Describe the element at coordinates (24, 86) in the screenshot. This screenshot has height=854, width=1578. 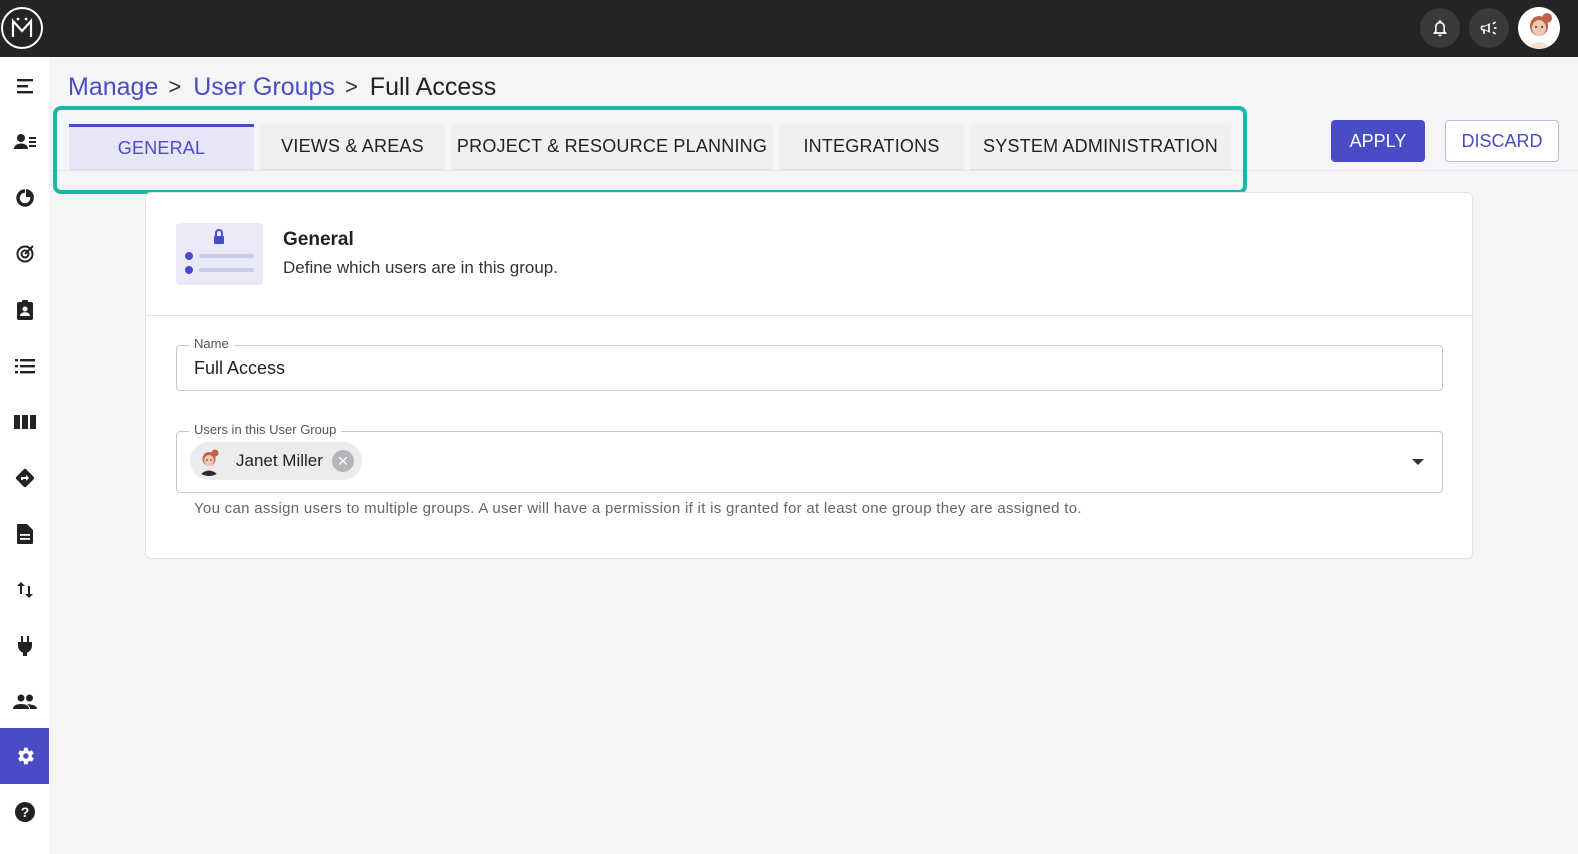
I see `menu-collapse-icon` at that location.